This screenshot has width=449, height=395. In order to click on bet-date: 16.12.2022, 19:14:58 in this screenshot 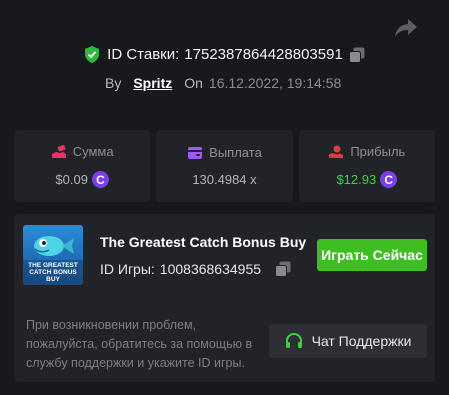, I will do `click(275, 83)`.